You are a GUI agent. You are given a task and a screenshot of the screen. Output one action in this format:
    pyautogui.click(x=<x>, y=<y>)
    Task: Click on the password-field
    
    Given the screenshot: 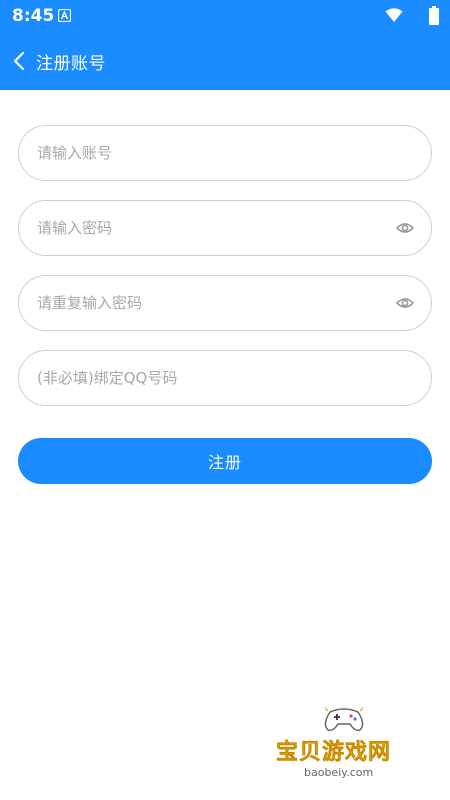 What is the action you would take?
    pyautogui.click(x=225, y=228)
    